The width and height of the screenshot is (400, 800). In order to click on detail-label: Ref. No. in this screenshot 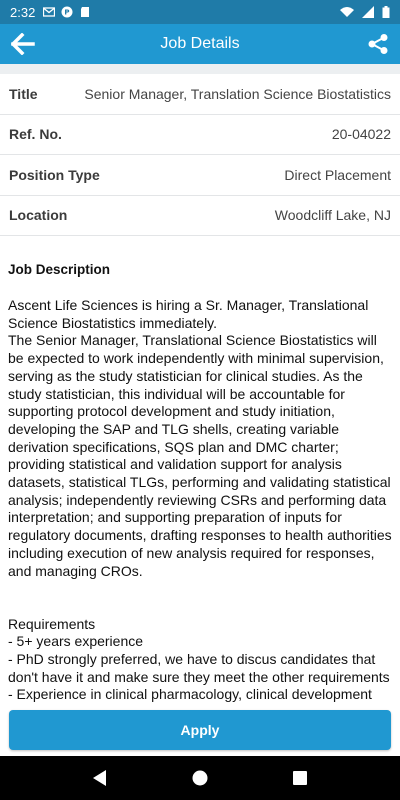, I will do `click(35, 134)`.